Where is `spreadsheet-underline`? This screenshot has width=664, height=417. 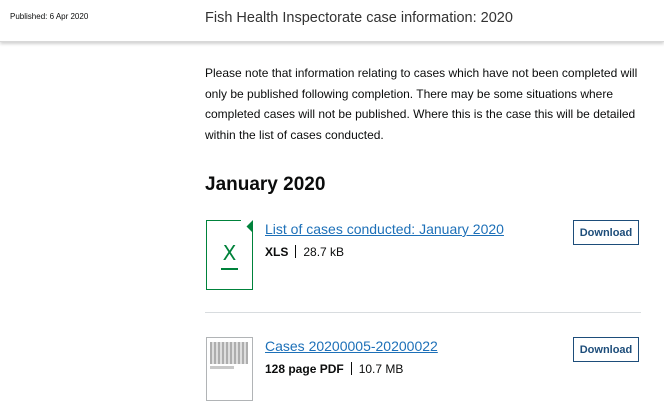
spreadsheet-underline is located at coordinates (229, 269).